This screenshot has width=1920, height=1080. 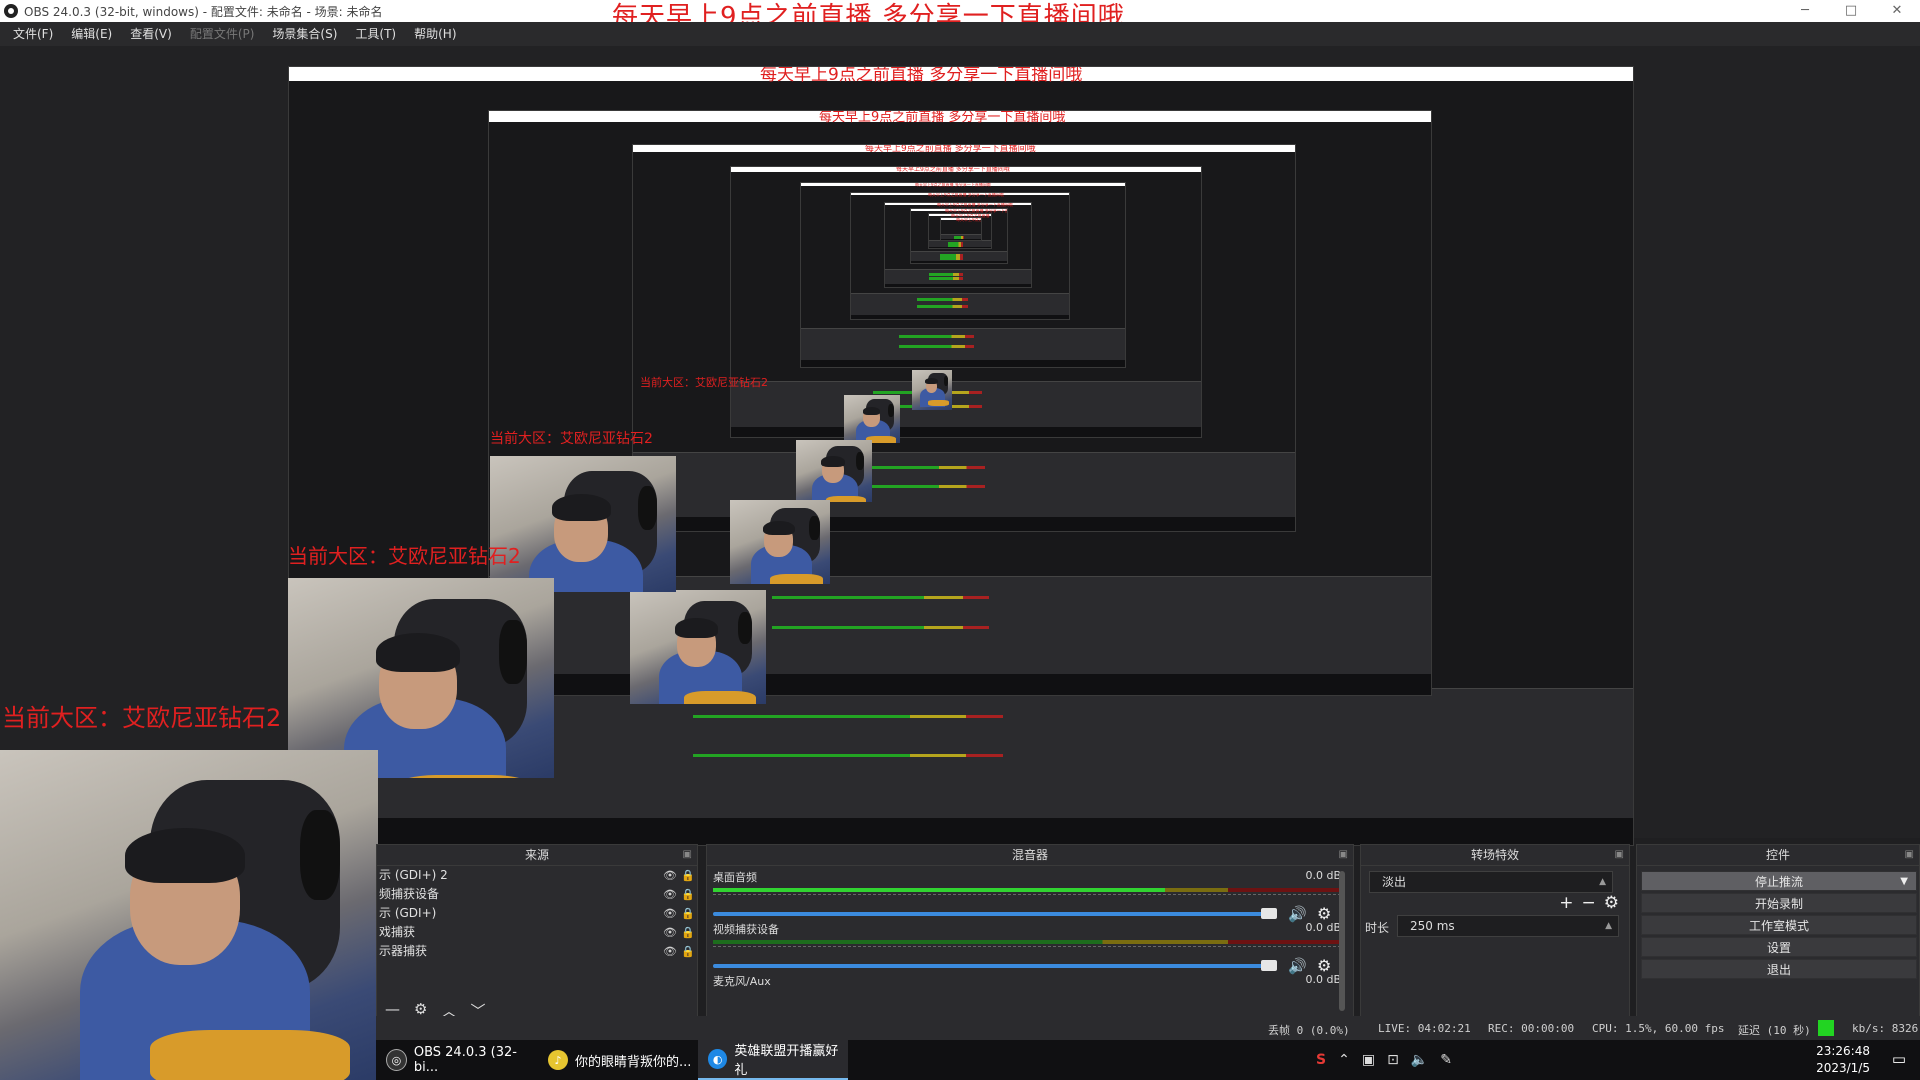 I want to click on music-app-icon: ♪, so click(x=558, y=1060).